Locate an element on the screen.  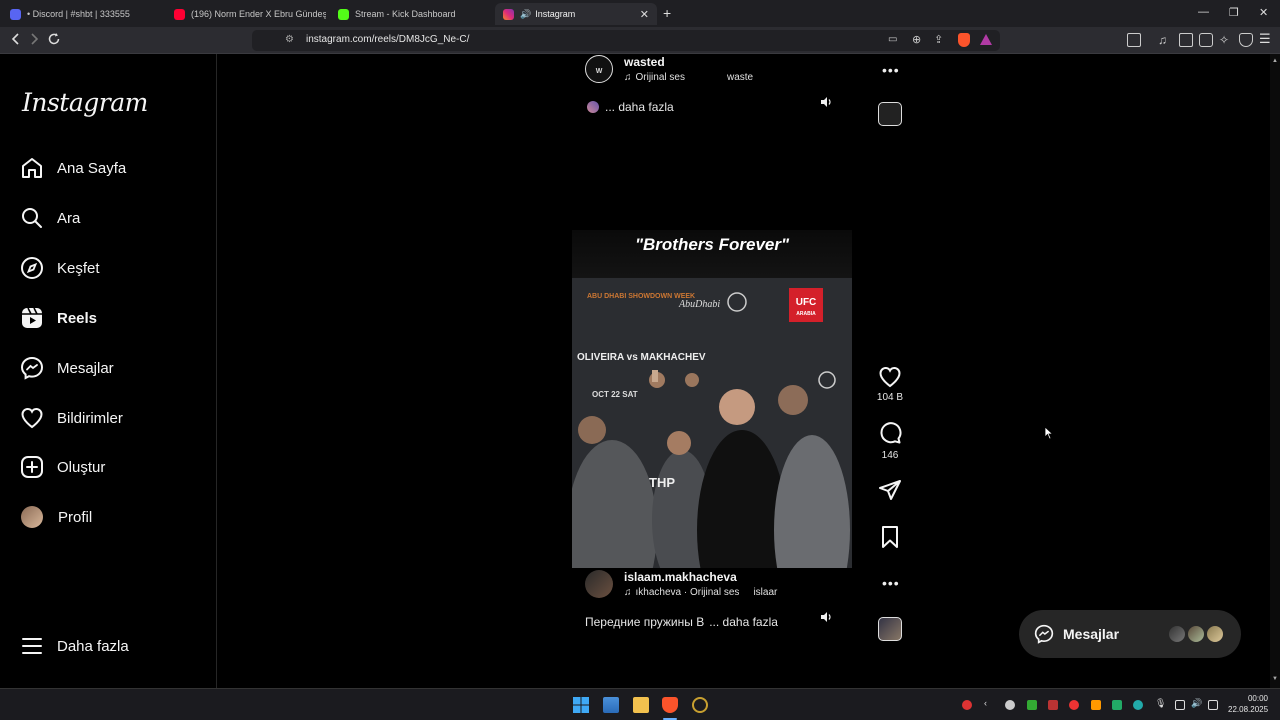
previous-reel-author: W wasted ♫ Orijinal ses waste is located at coordinates (669, 69).